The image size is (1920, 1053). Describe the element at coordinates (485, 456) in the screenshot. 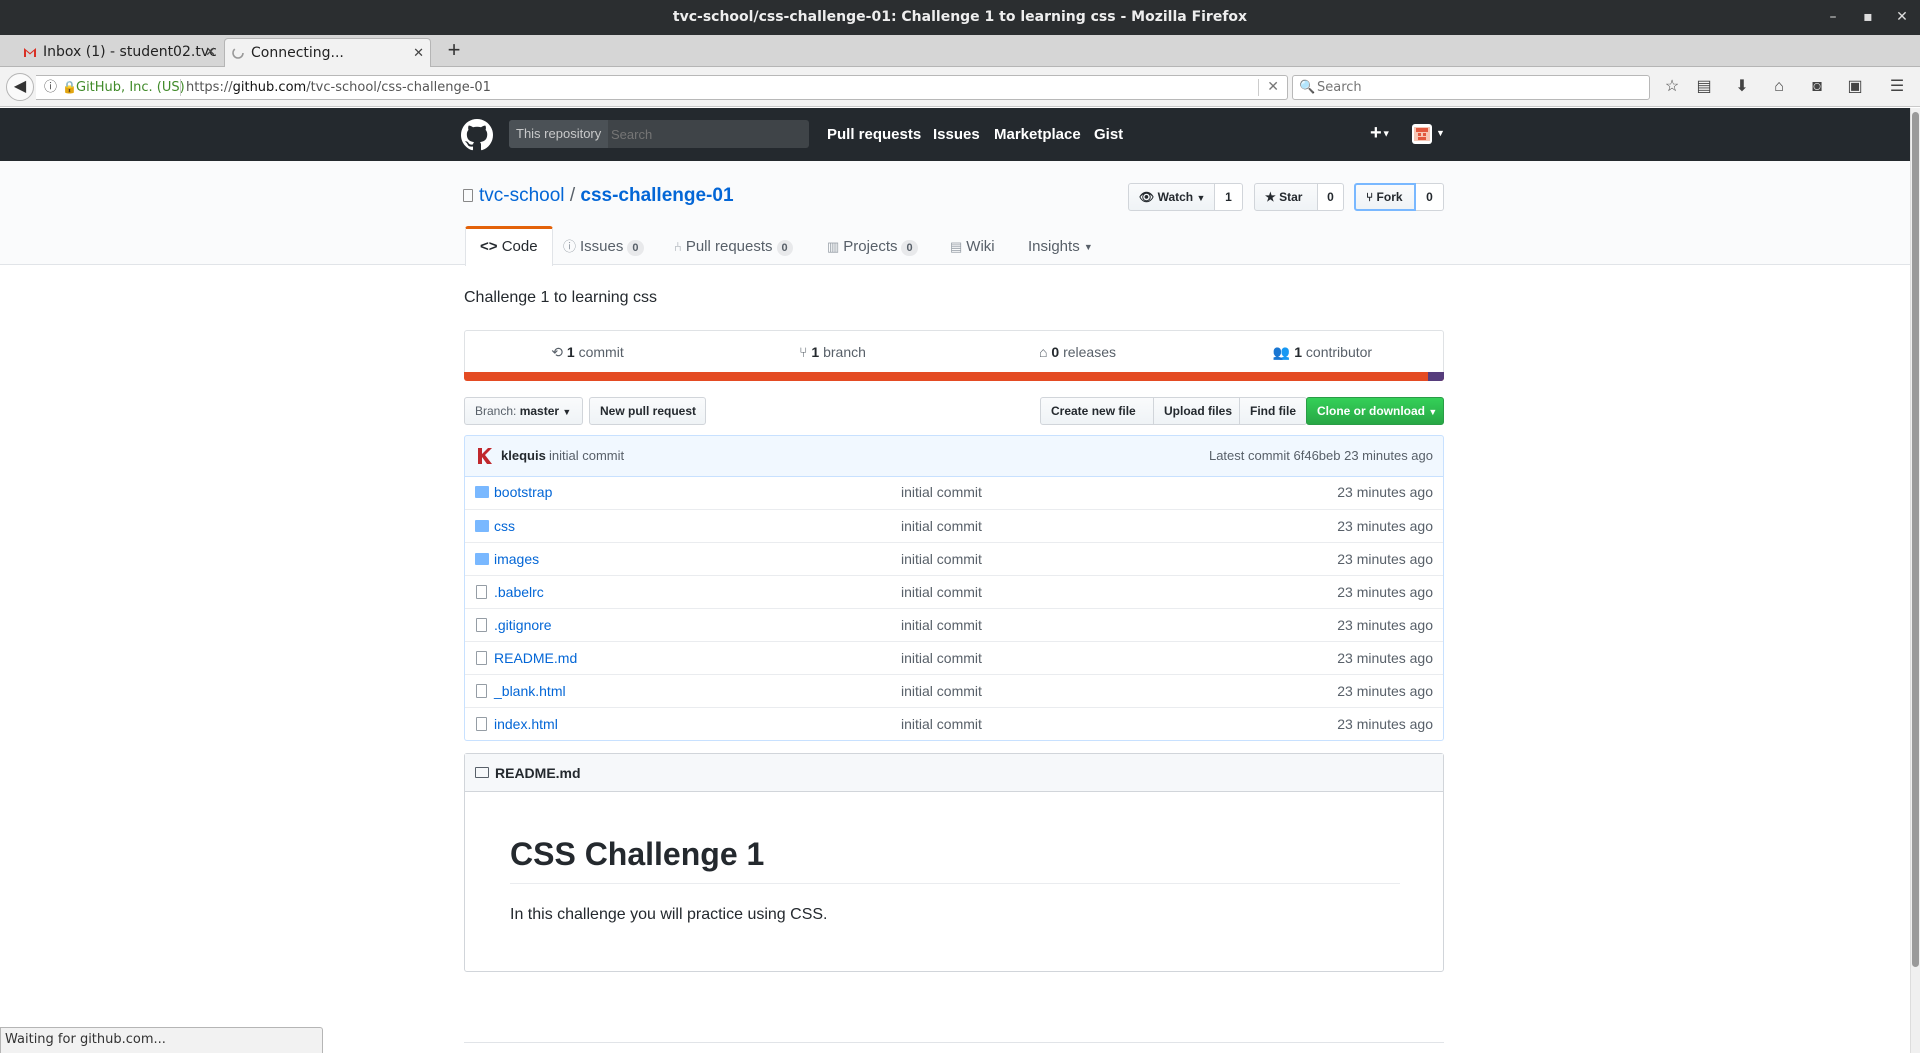

I see `author-avatar` at that location.